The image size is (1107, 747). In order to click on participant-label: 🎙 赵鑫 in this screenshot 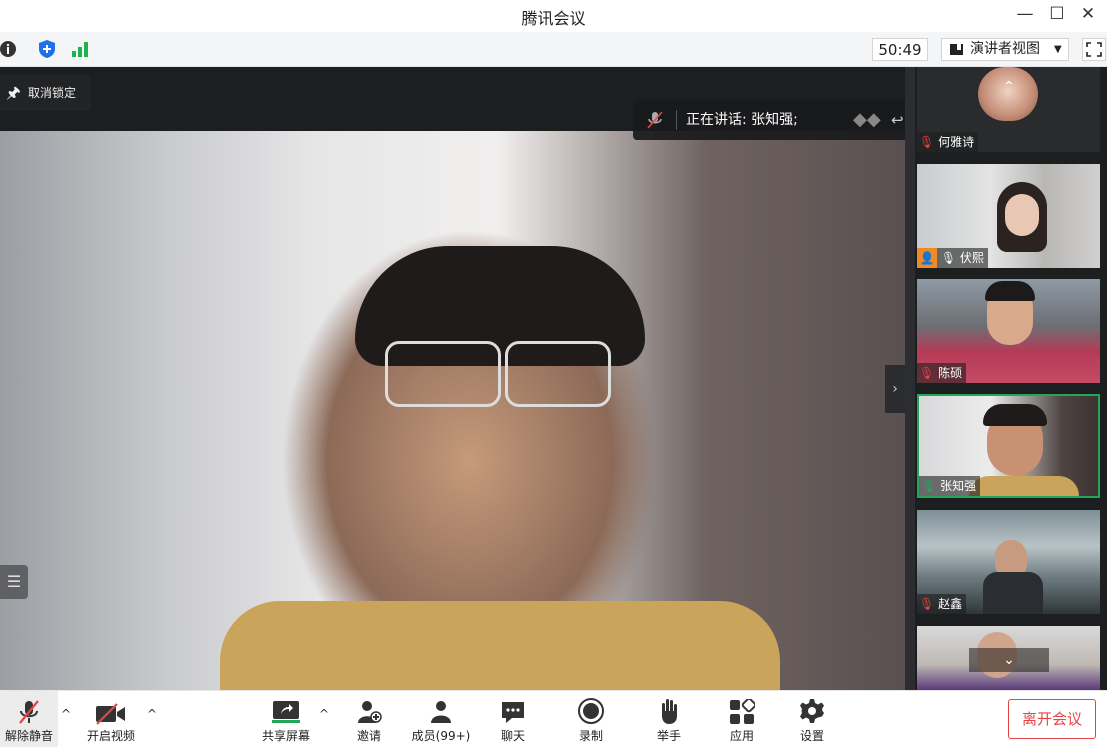, I will do `click(942, 604)`.